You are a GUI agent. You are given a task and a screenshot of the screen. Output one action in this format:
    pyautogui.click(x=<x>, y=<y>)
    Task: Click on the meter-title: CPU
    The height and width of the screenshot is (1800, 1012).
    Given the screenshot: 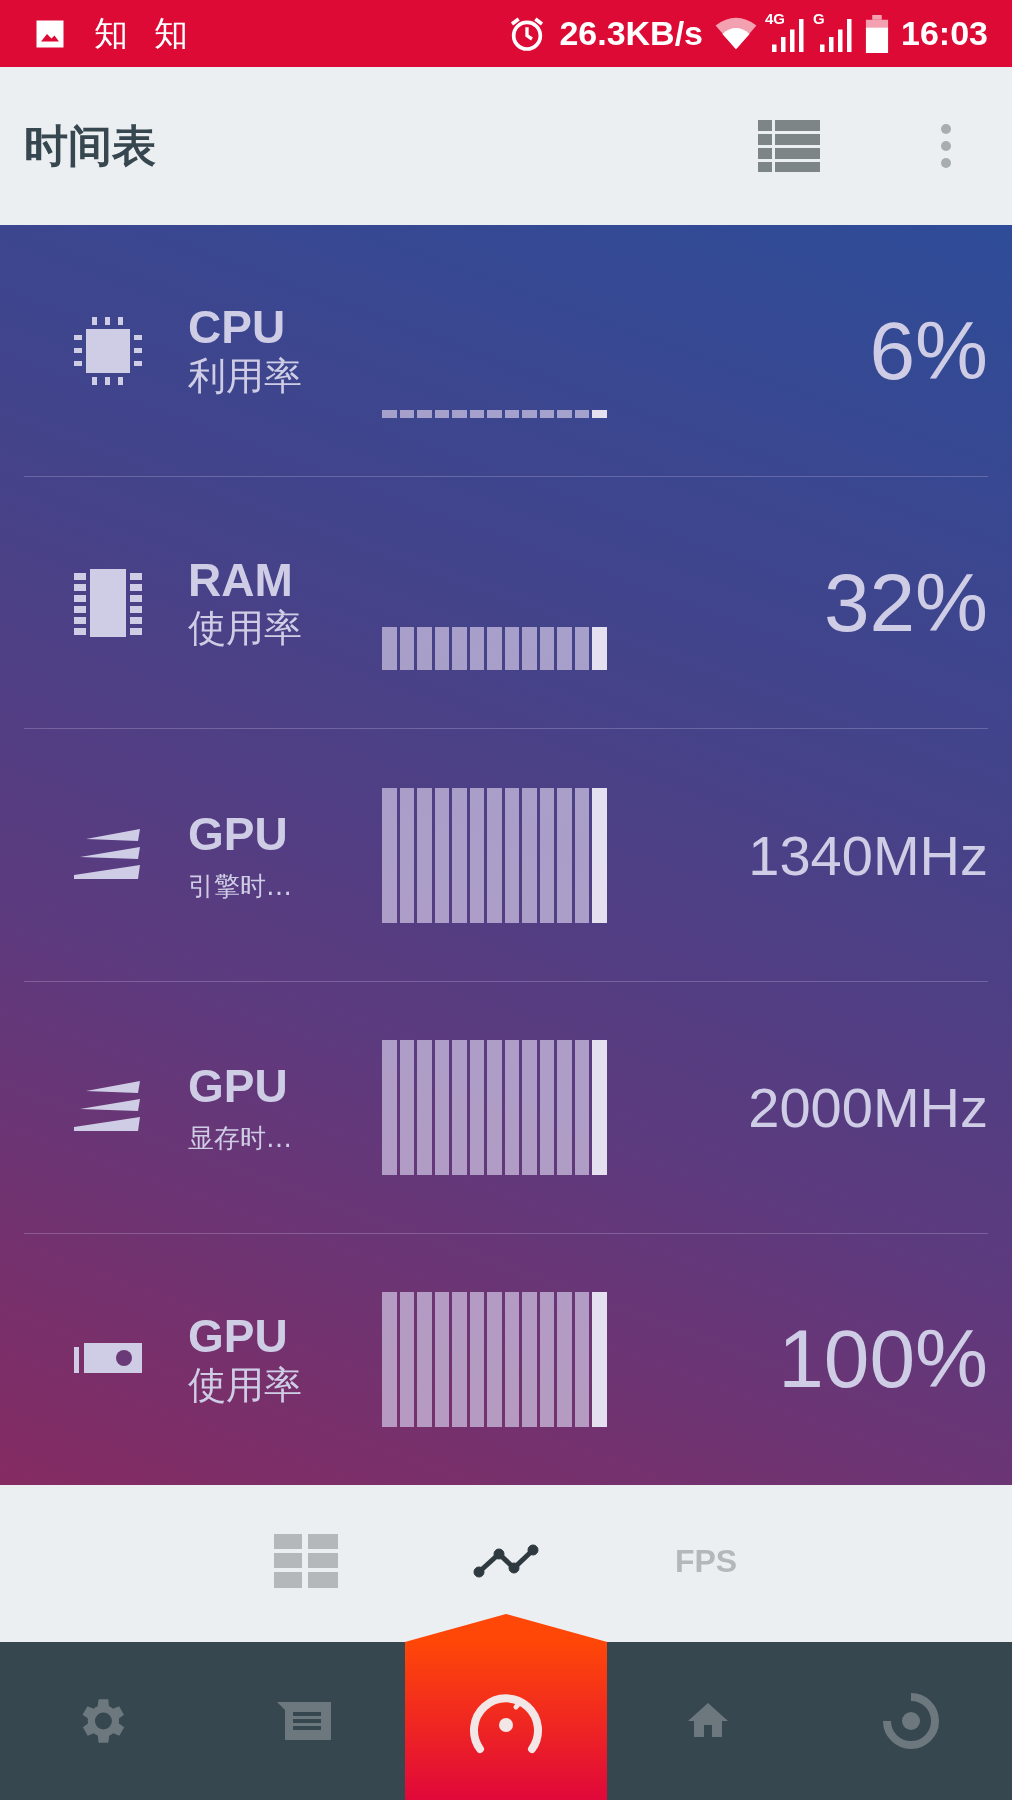 What is the action you would take?
    pyautogui.click(x=237, y=328)
    